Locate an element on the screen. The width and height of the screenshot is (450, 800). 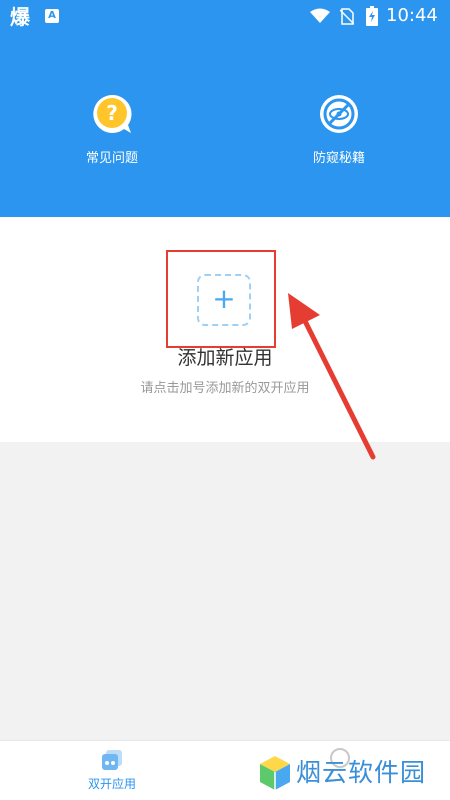
faq-label: 常见问题 is located at coordinates (111, 158).